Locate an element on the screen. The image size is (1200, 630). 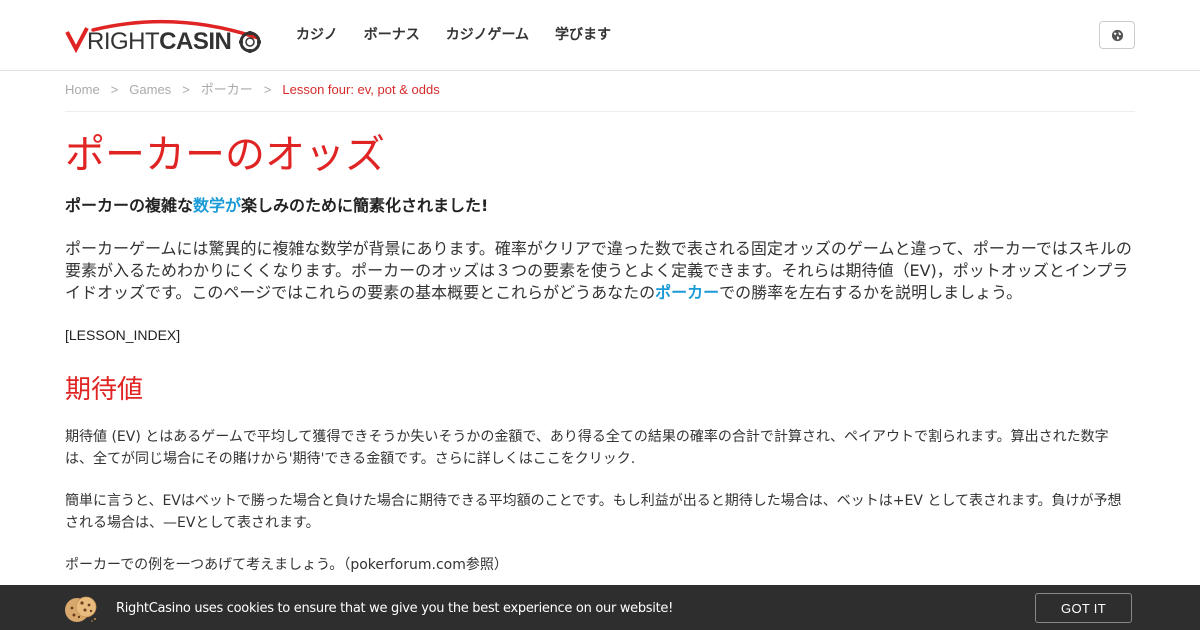
language-button is located at coordinates (1117, 35).